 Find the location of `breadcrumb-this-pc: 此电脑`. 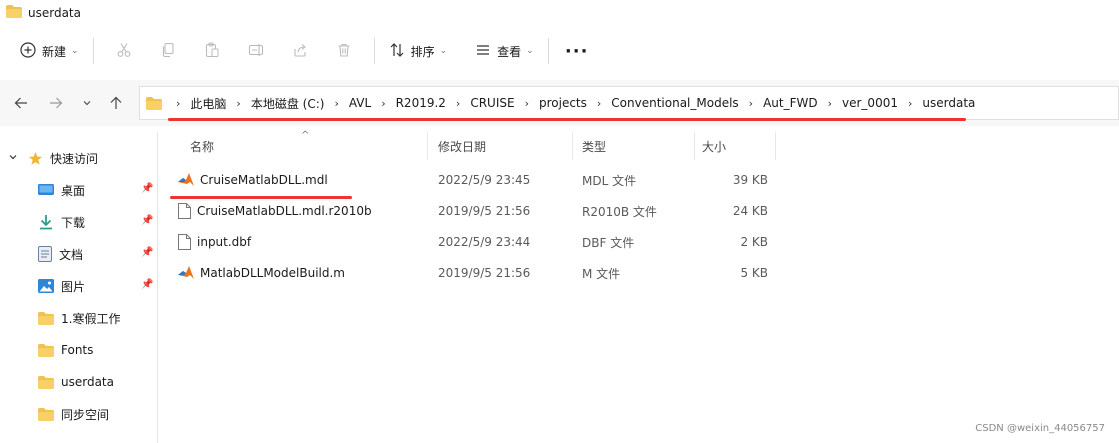

breadcrumb-this-pc: 此电脑 is located at coordinates (208, 103).